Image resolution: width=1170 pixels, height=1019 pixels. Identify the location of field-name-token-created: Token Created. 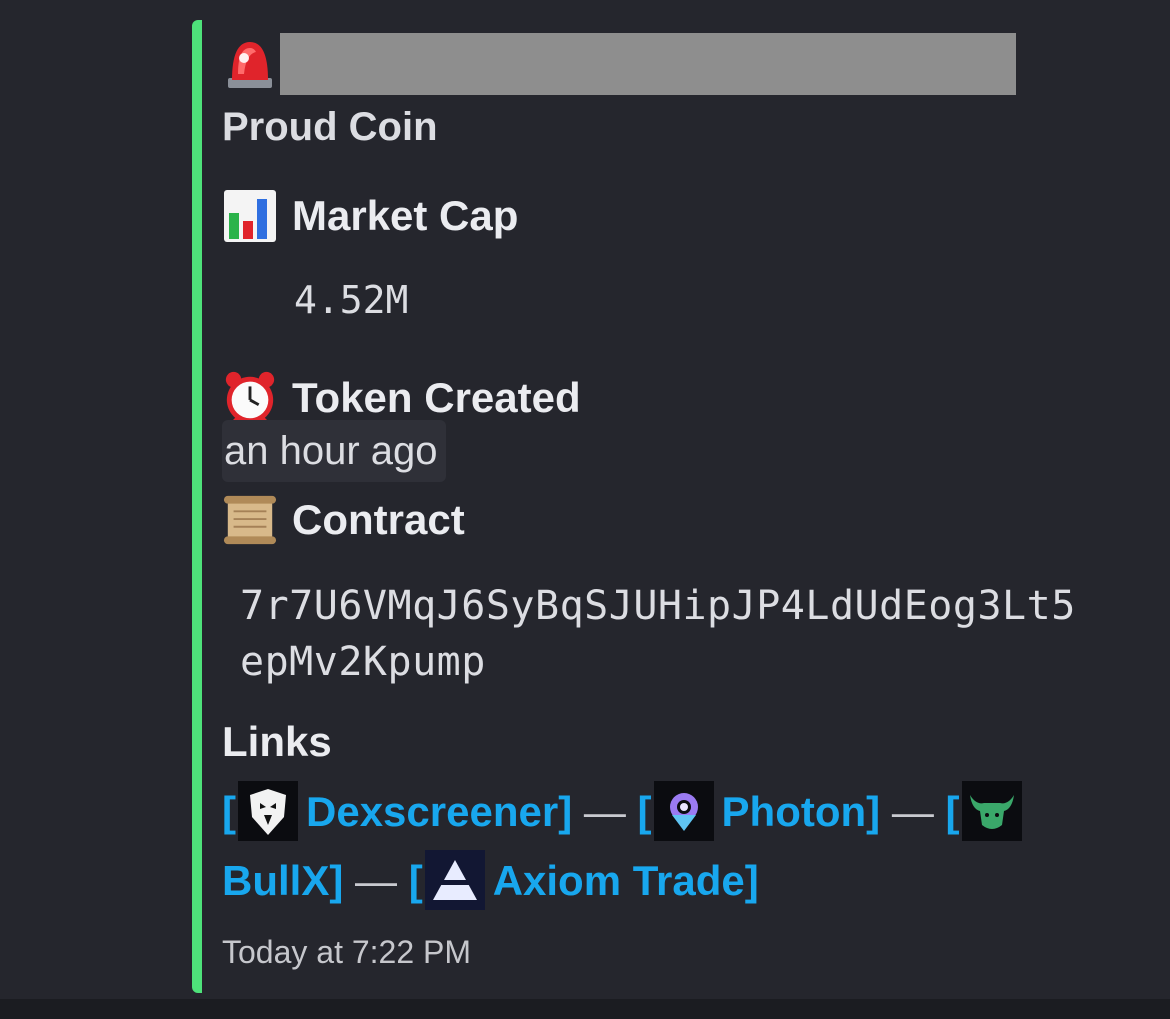
(436, 397).